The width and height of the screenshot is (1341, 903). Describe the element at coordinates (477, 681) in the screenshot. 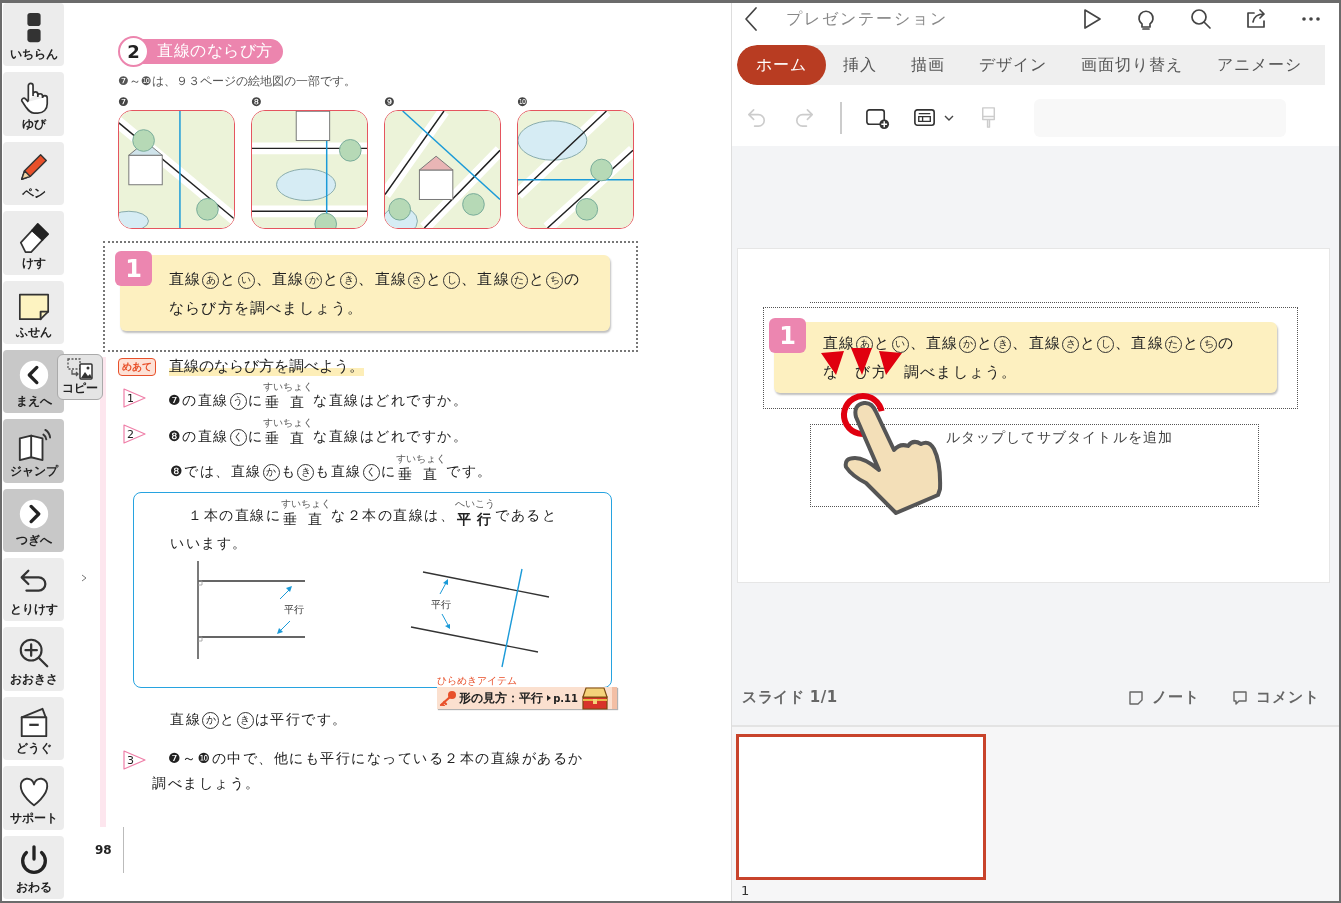

I see `hint-caption: ひらめきアイテム` at that location.